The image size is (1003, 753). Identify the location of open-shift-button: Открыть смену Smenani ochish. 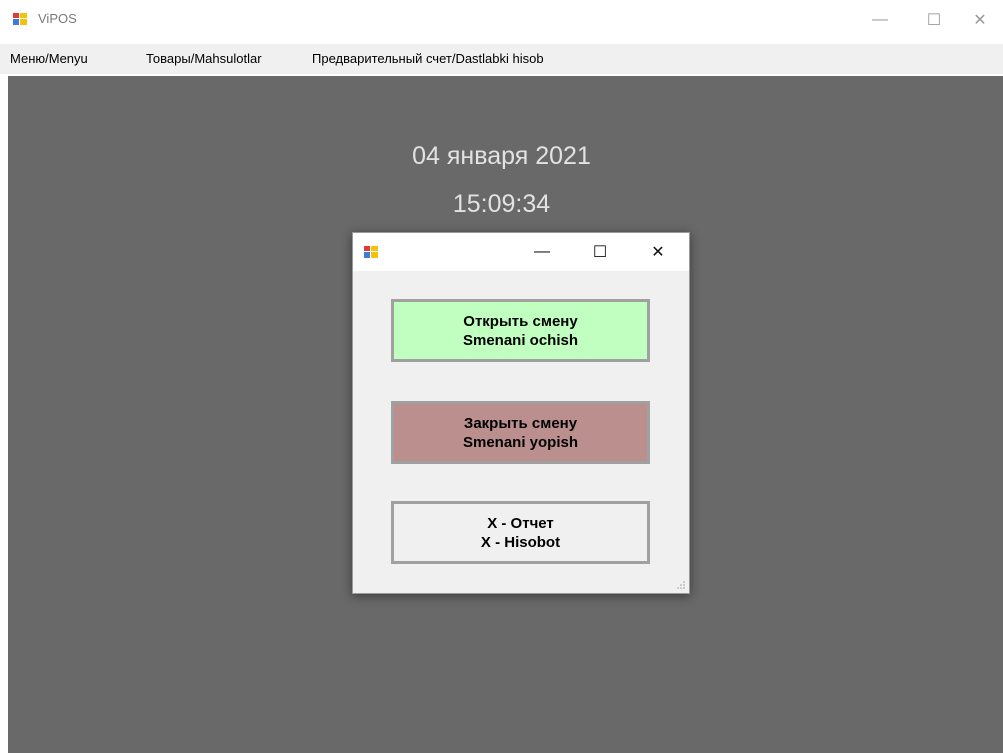
(520, 330).